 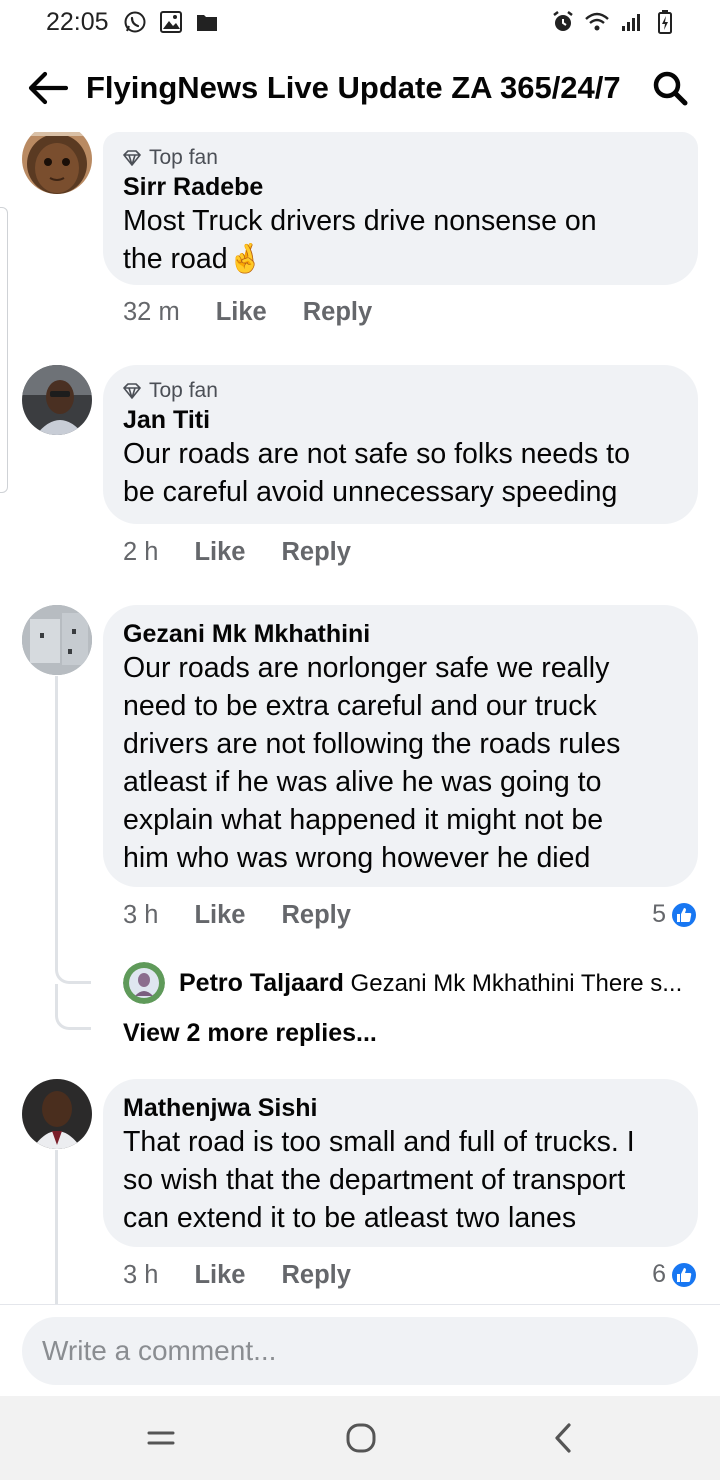 What do you see at coordinates (597, 22) in the screenshot?
I see `wifi-icon` at bounding box center [597, 22].